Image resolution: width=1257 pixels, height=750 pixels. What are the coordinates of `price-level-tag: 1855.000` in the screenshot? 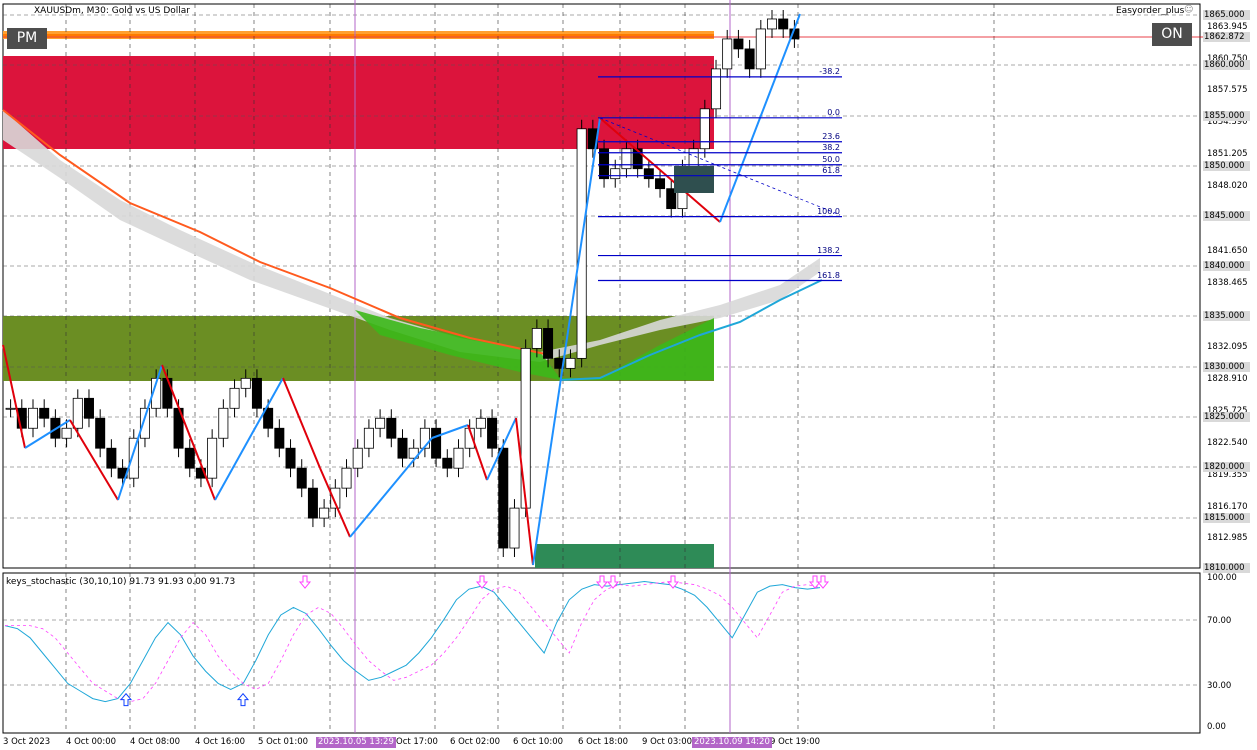 It's located at (1226, 116).